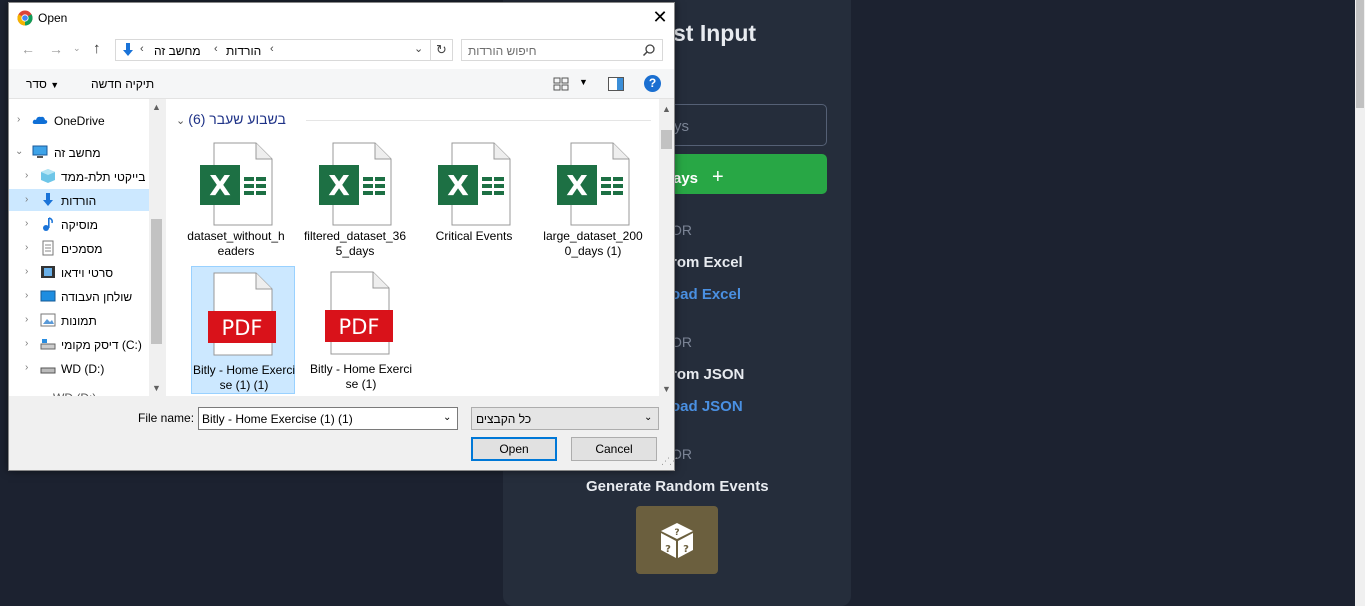  I want to click on this-pc-icon, so click(40, 151).